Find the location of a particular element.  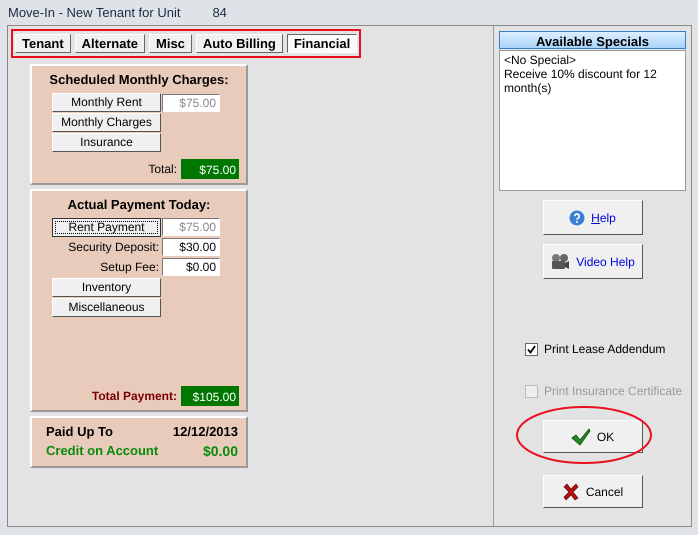

total-label: Total: is located at coordinates (162, 169).